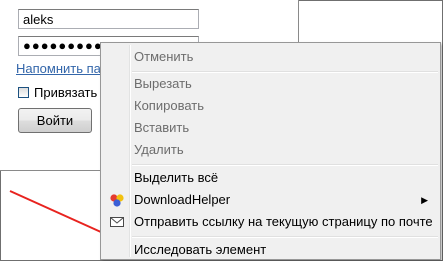 The width and height of the screenshot is (443, 261). What do you see at coordinates (200, 249) in the screenshot?
I see `menu-item-label: Исследовать элемент` at bounding box center [200, 249].